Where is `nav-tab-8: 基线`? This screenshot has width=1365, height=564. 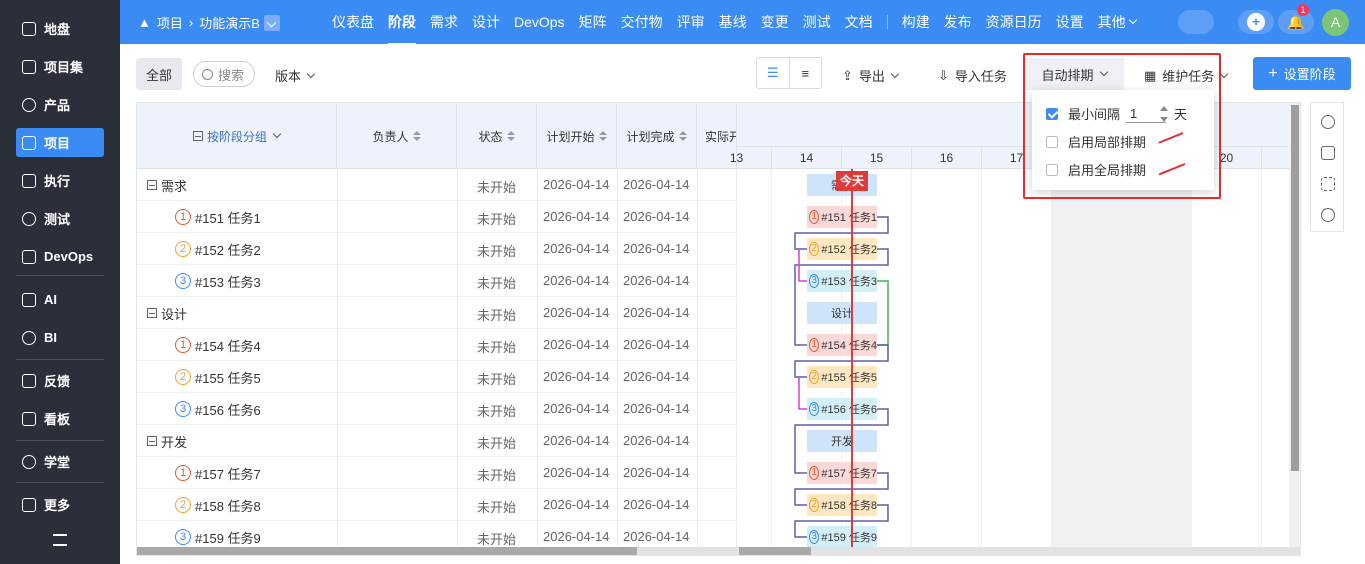 nav-tab-8: 基线 is located at coordinates (733, 22).